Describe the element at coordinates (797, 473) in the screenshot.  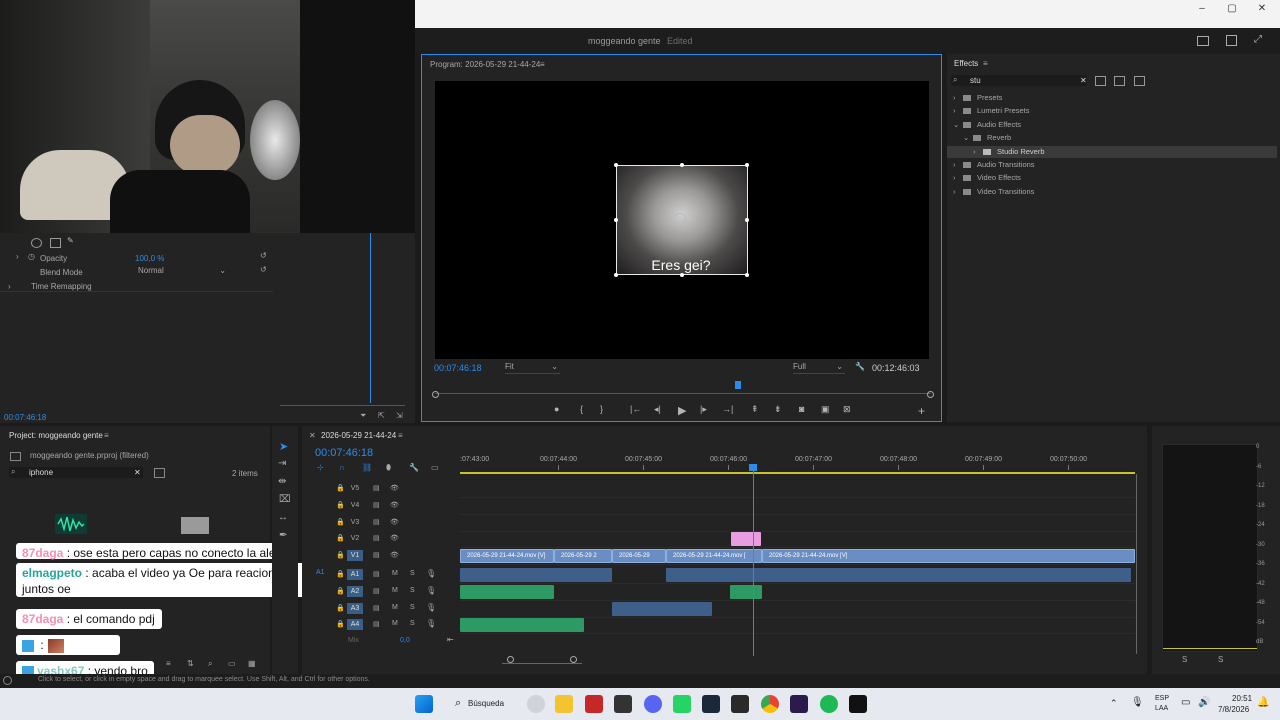
I see `work-area-bar` at that location.